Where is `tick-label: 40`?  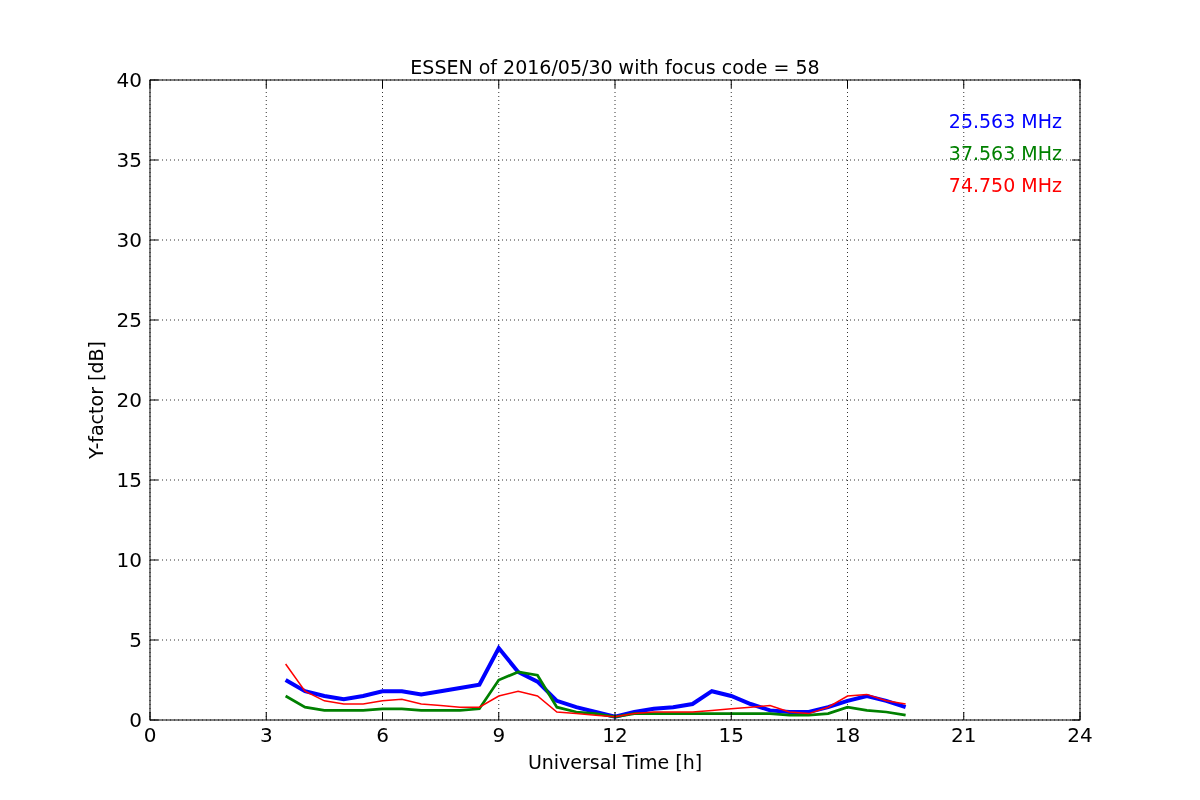
tick-label: 40 is located at coordinates (129, 80).